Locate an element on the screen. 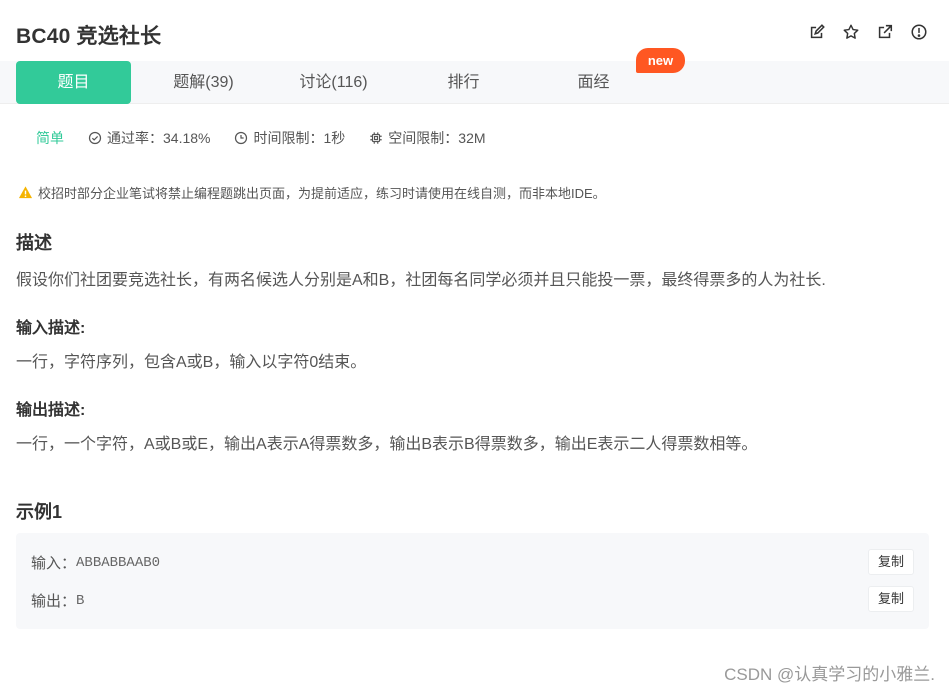 The image size is (949, 692). example-output-row: 输出： B is located at coordinates (57, 600).